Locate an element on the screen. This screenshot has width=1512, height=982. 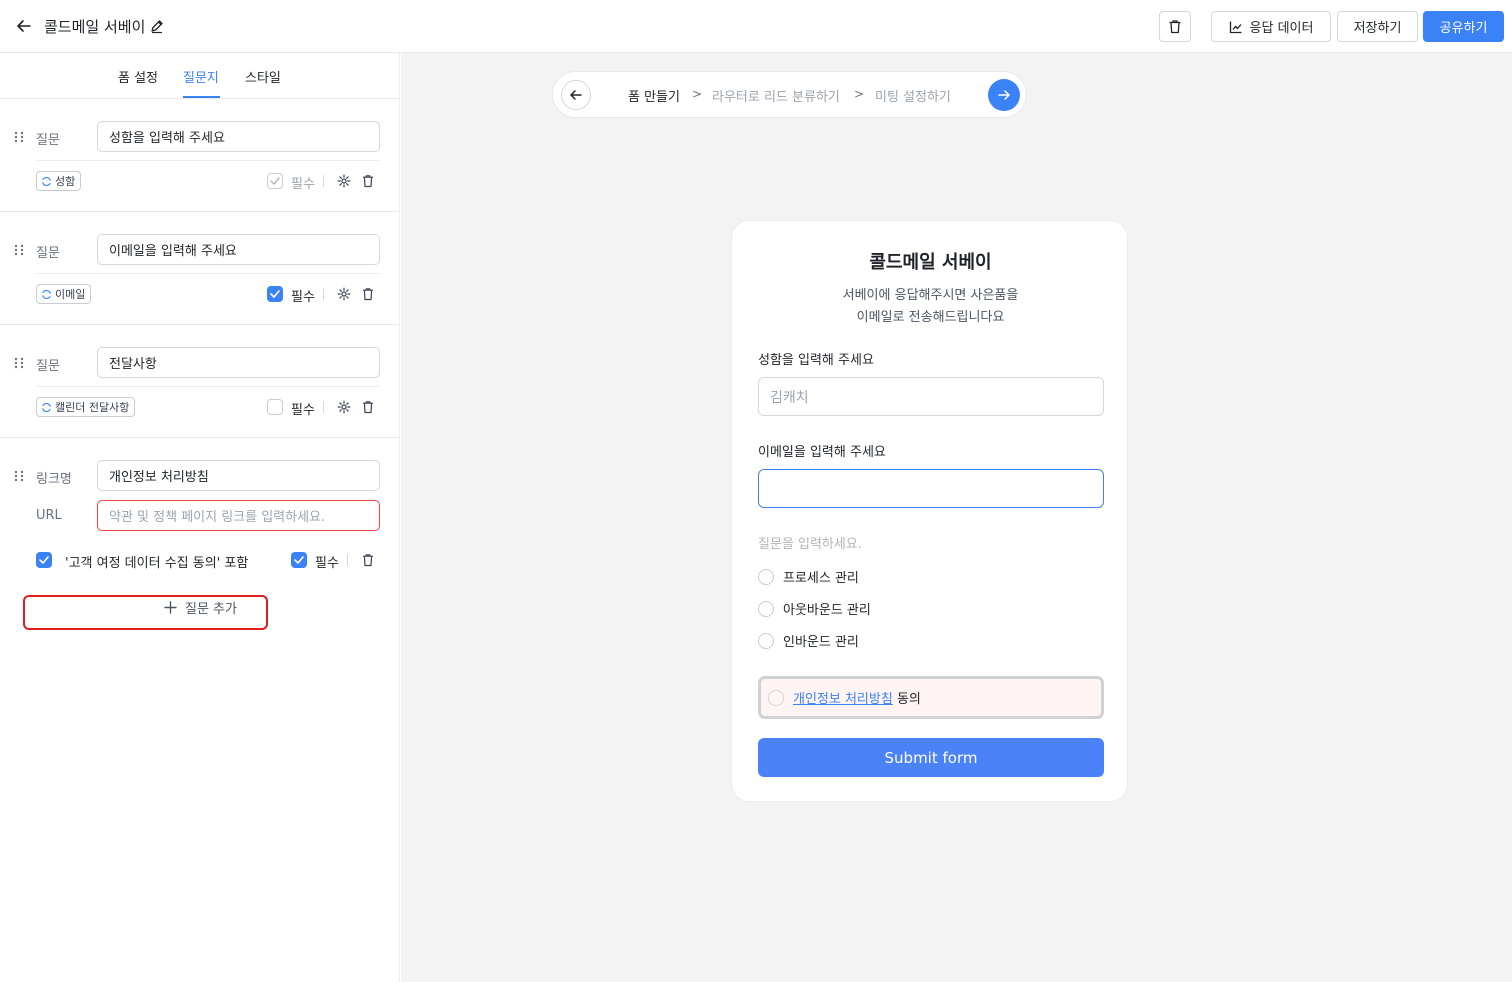
consent-include-checkbox is located at coordinates (44, 560).